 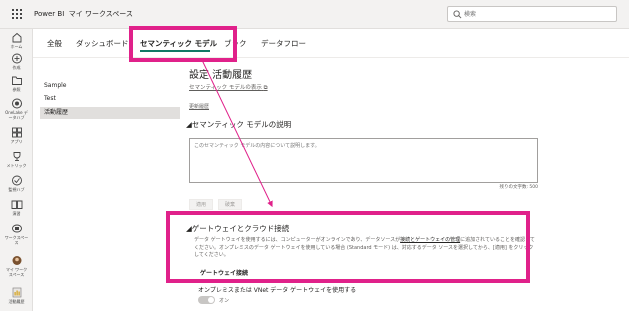 I want to click on apply-button: 適用, so click(x=201, y=204).